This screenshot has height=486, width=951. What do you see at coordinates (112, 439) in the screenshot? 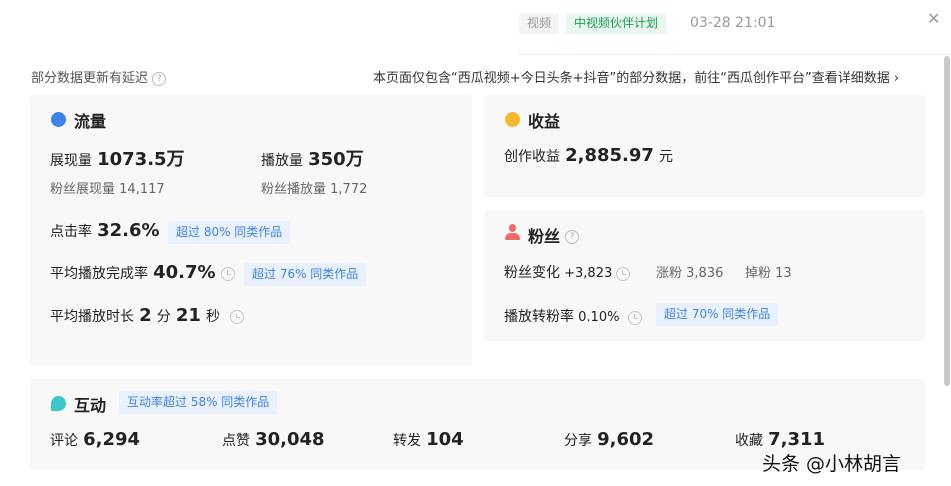
I see `comments-value: 6,294` at bounding box center [112, 439].